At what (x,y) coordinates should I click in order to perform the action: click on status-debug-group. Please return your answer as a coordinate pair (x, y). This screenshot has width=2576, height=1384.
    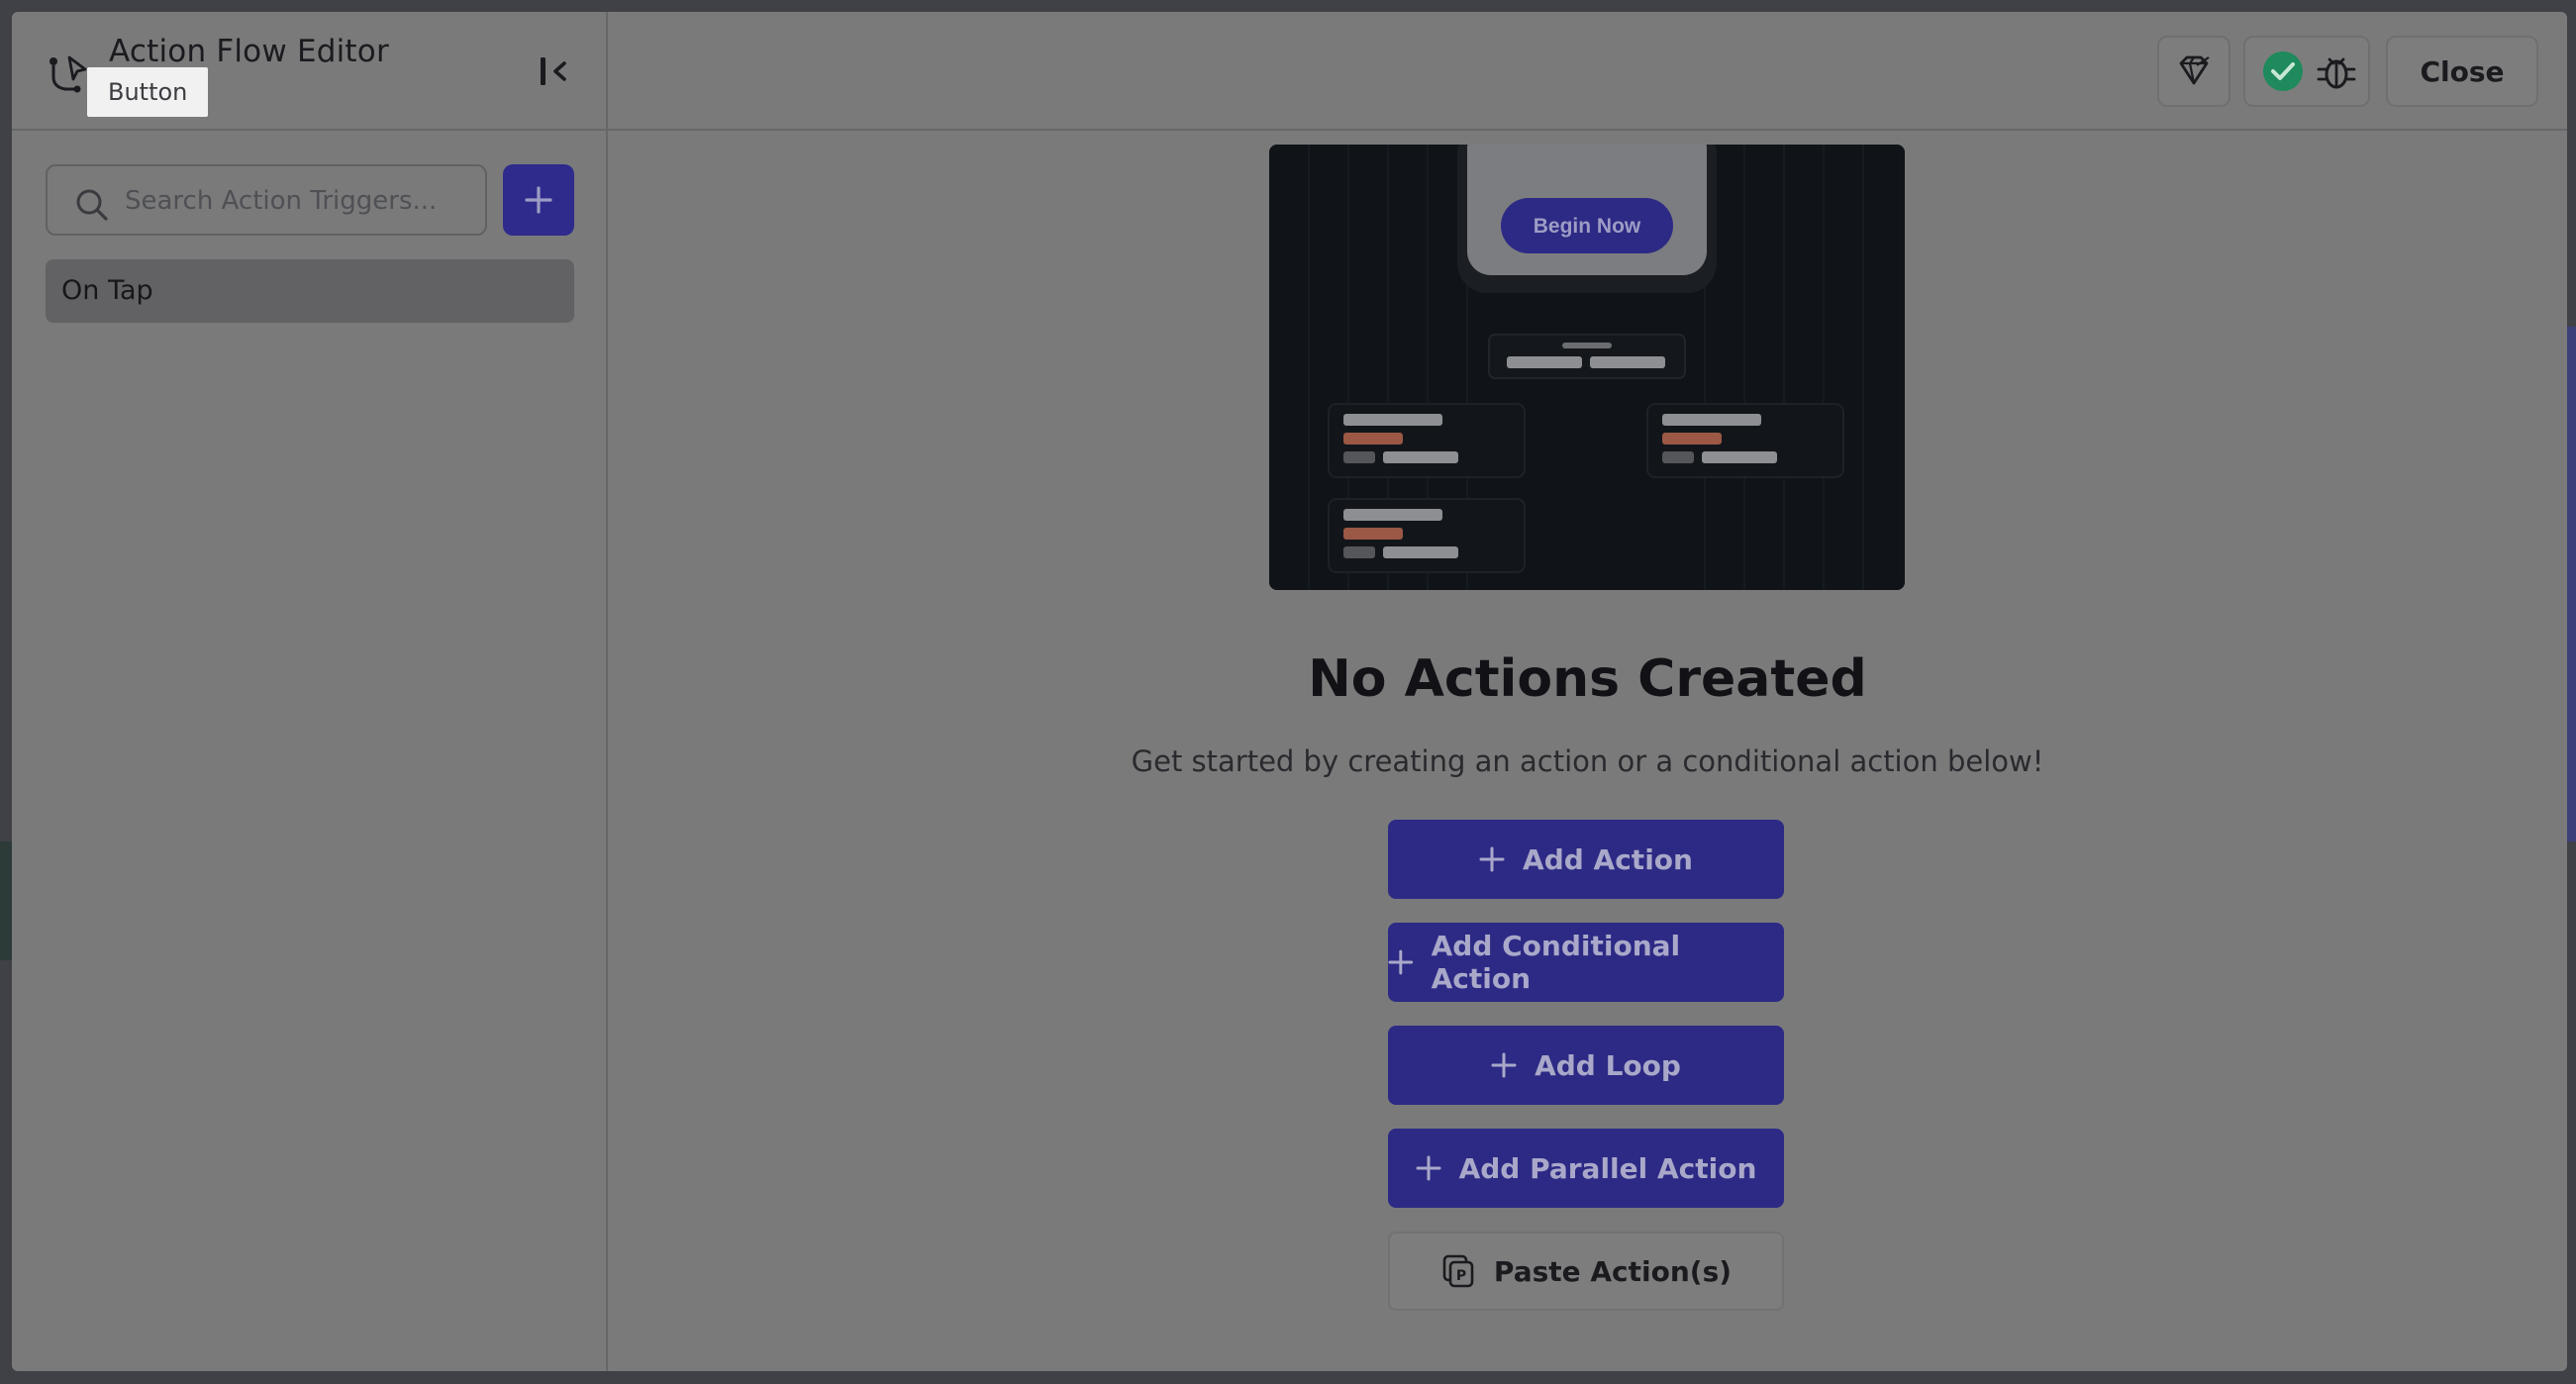
    Looking at the image, I should click on (2307, 71).